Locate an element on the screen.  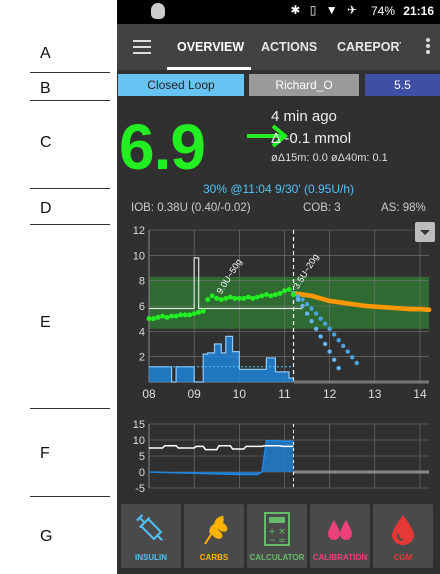
cob-status: COB: 3 is located at coordinates (322, 208).